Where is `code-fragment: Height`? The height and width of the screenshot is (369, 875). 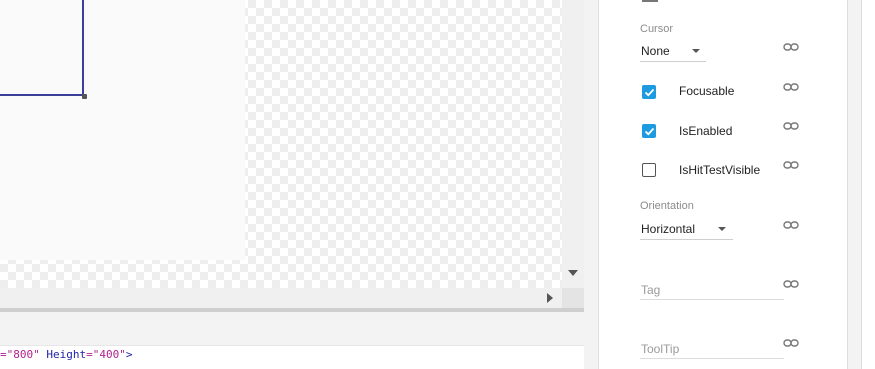 code-fragment: Height is located at coordinates (63, 354).